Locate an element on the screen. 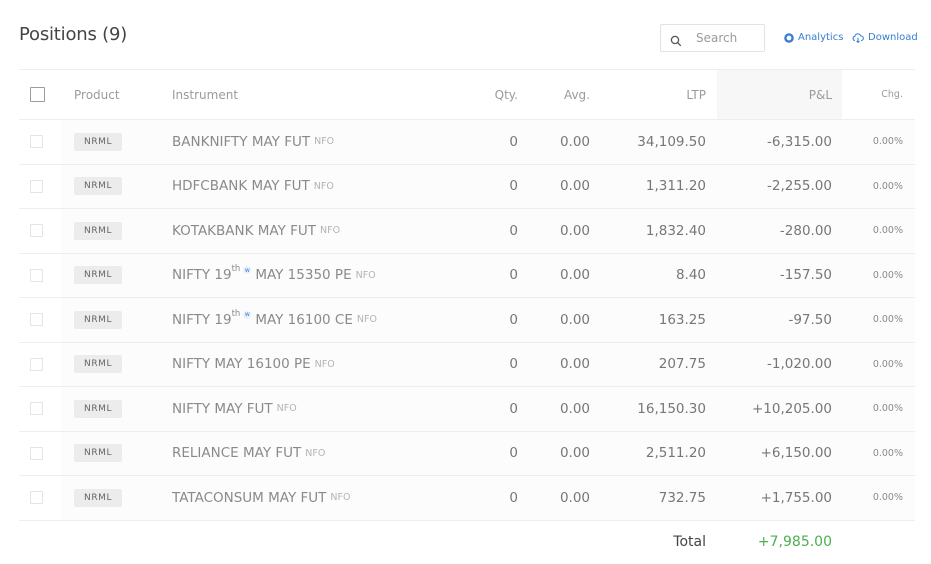  instrument-name: HDFCBANK MAY FUT is located at coordinates (241, 186).